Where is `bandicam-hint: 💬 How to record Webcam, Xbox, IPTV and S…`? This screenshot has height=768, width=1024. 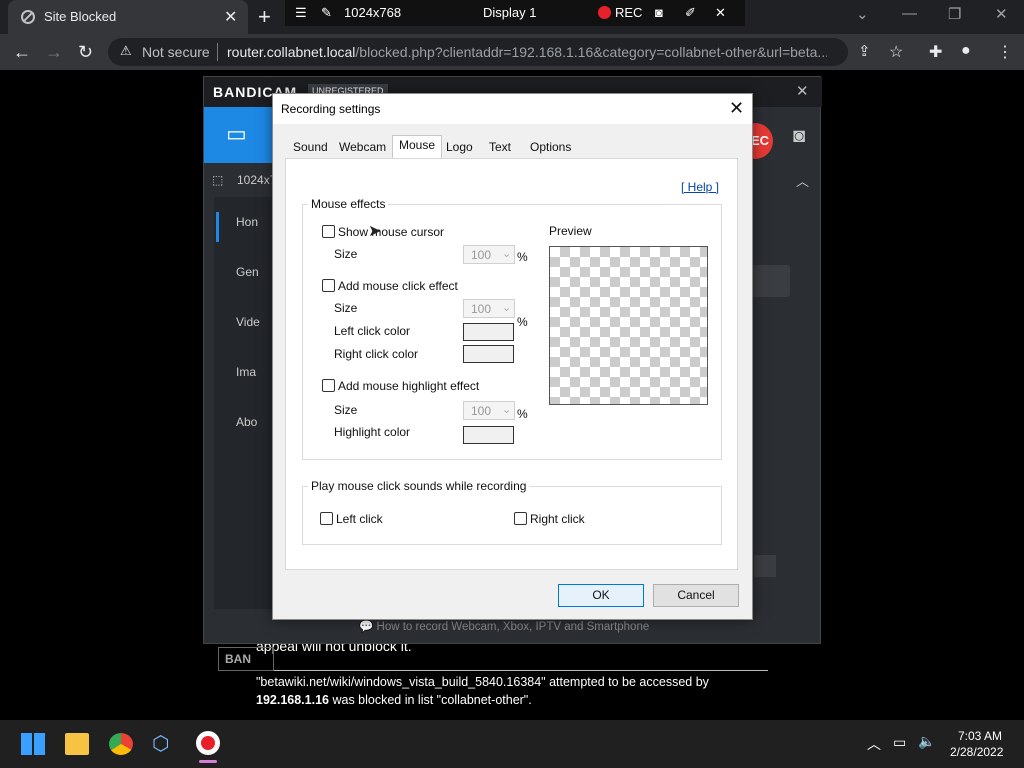
bandicam-hint: 💬 How to record Webcam, Xbox, IPTV and S… is located at coordinates (504, 626).